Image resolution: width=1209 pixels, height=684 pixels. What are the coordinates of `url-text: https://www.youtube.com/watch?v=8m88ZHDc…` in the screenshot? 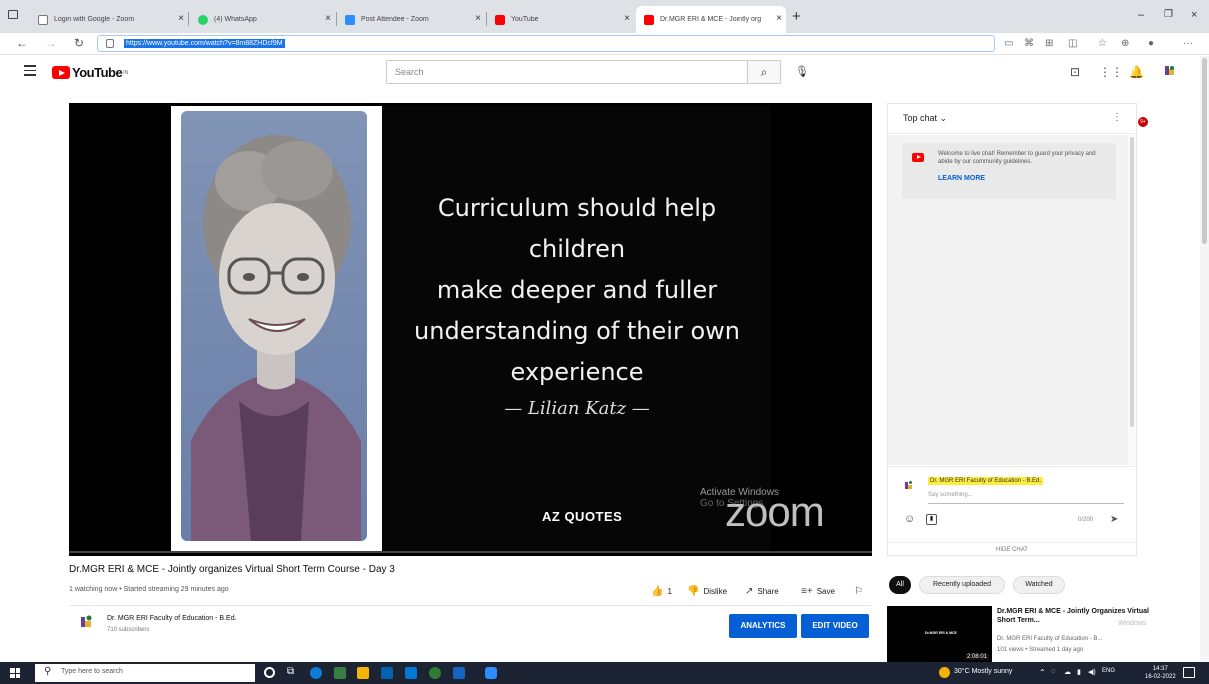 It's located at (204, 43).